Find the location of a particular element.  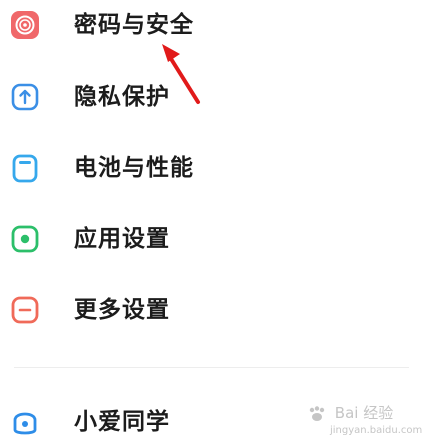

privacy-icon is located at coordinates (25, 97).